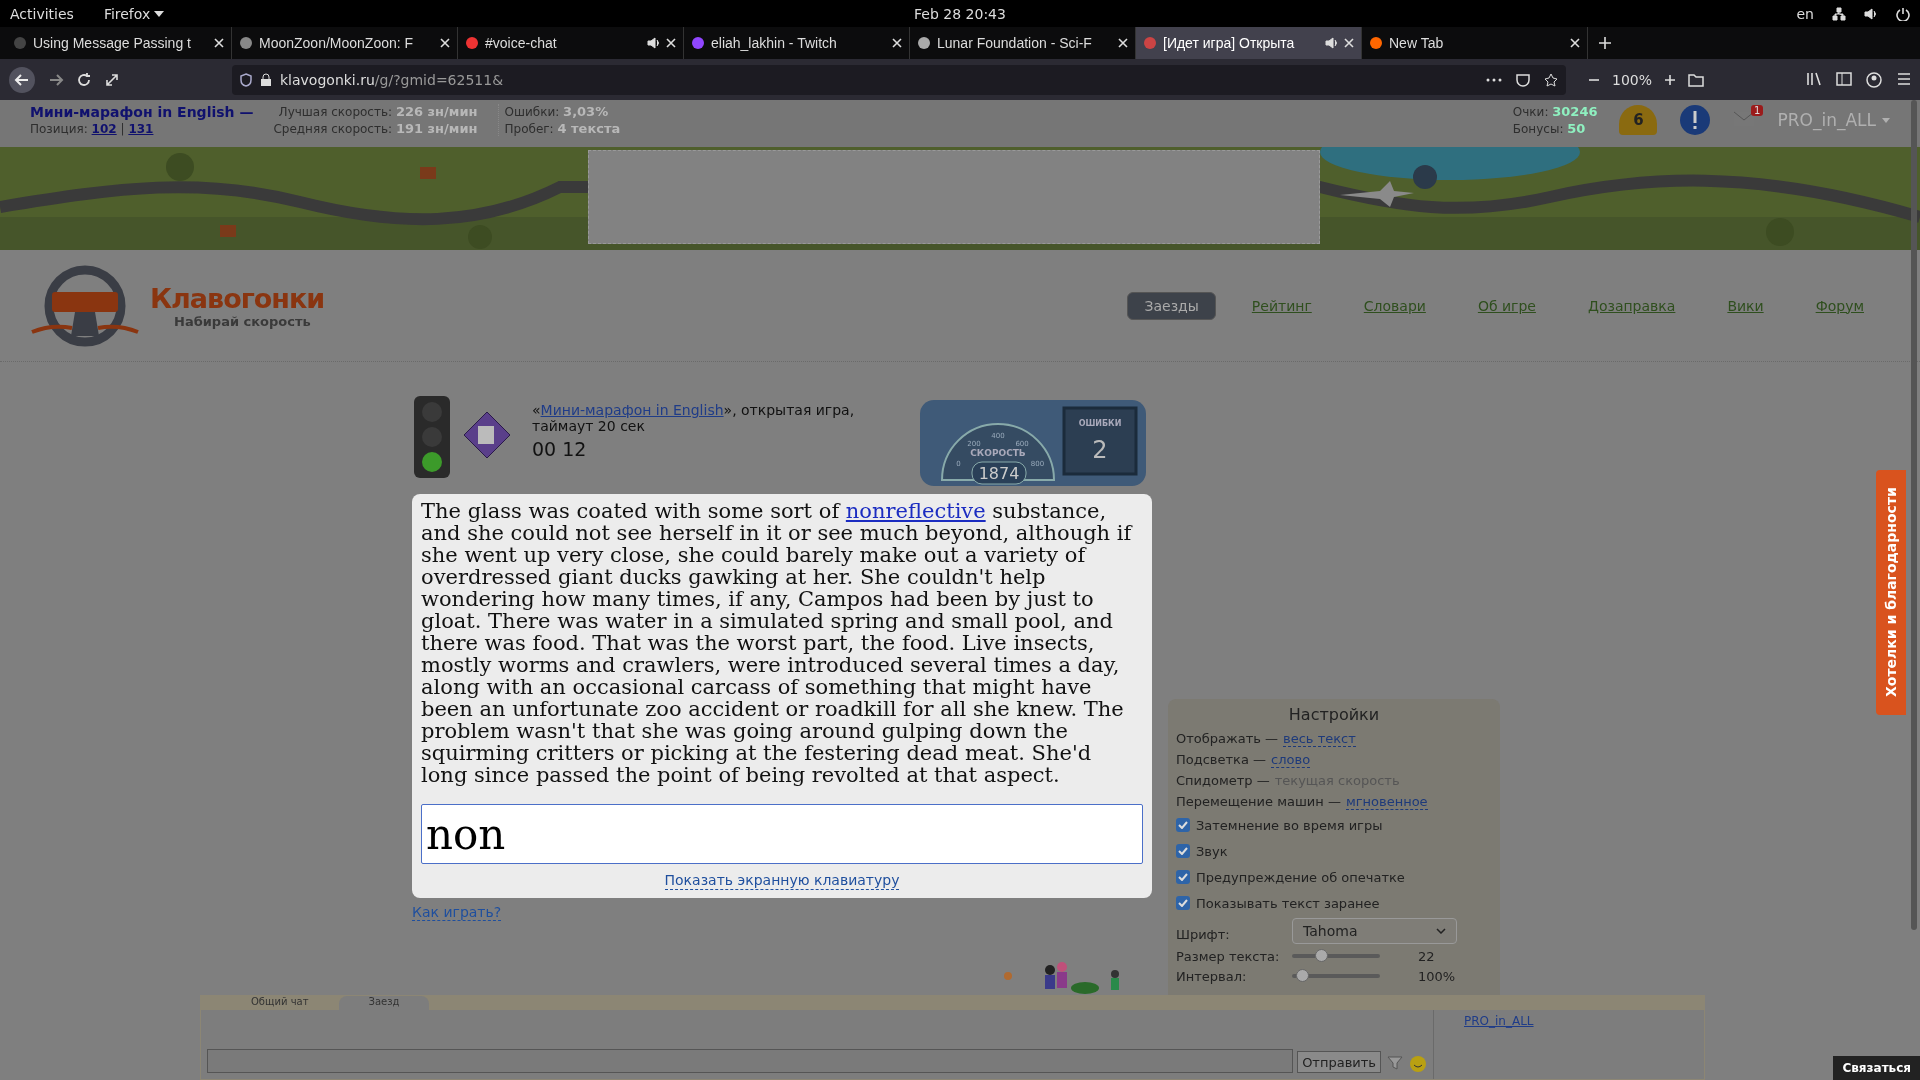 The image size is (1920, 1080). What do you see at coordinates (266, 79) in the screenshot?
I see `lock-icon` at bounding box center [266, 79].